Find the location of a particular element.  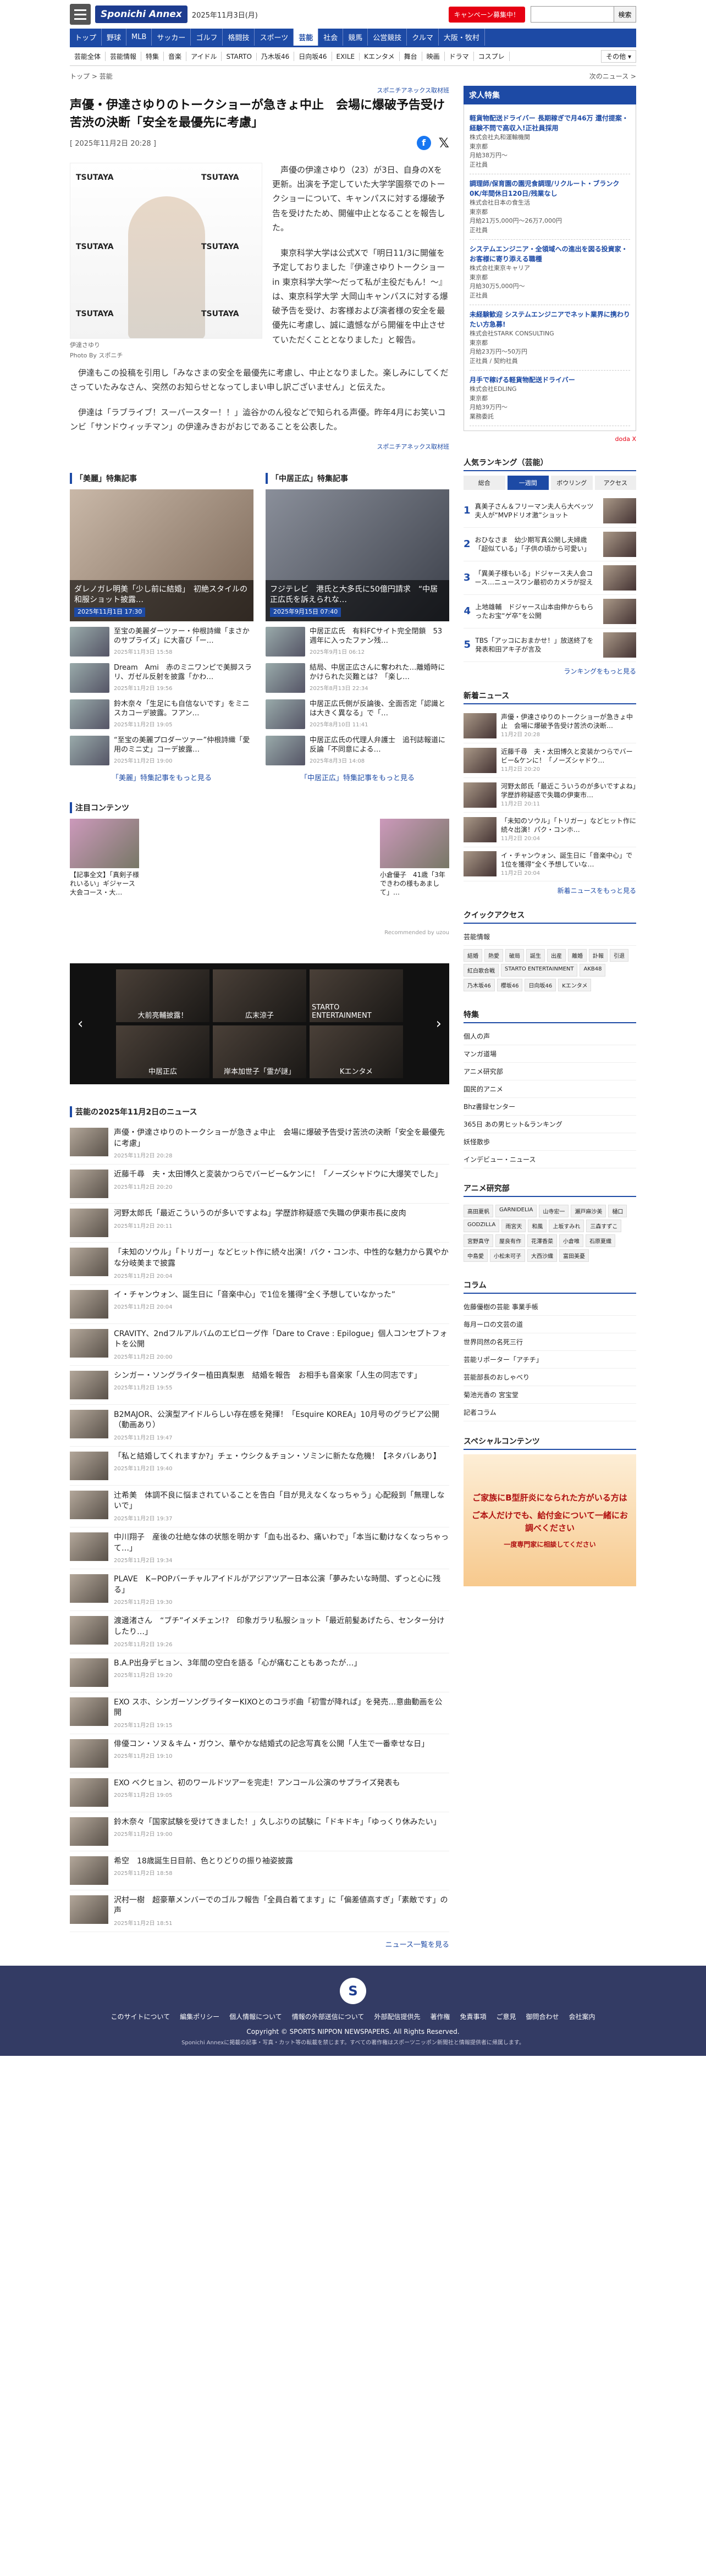

column-item: 菊池光香の 宮宝堂 is located at coordinates (550, 1395).